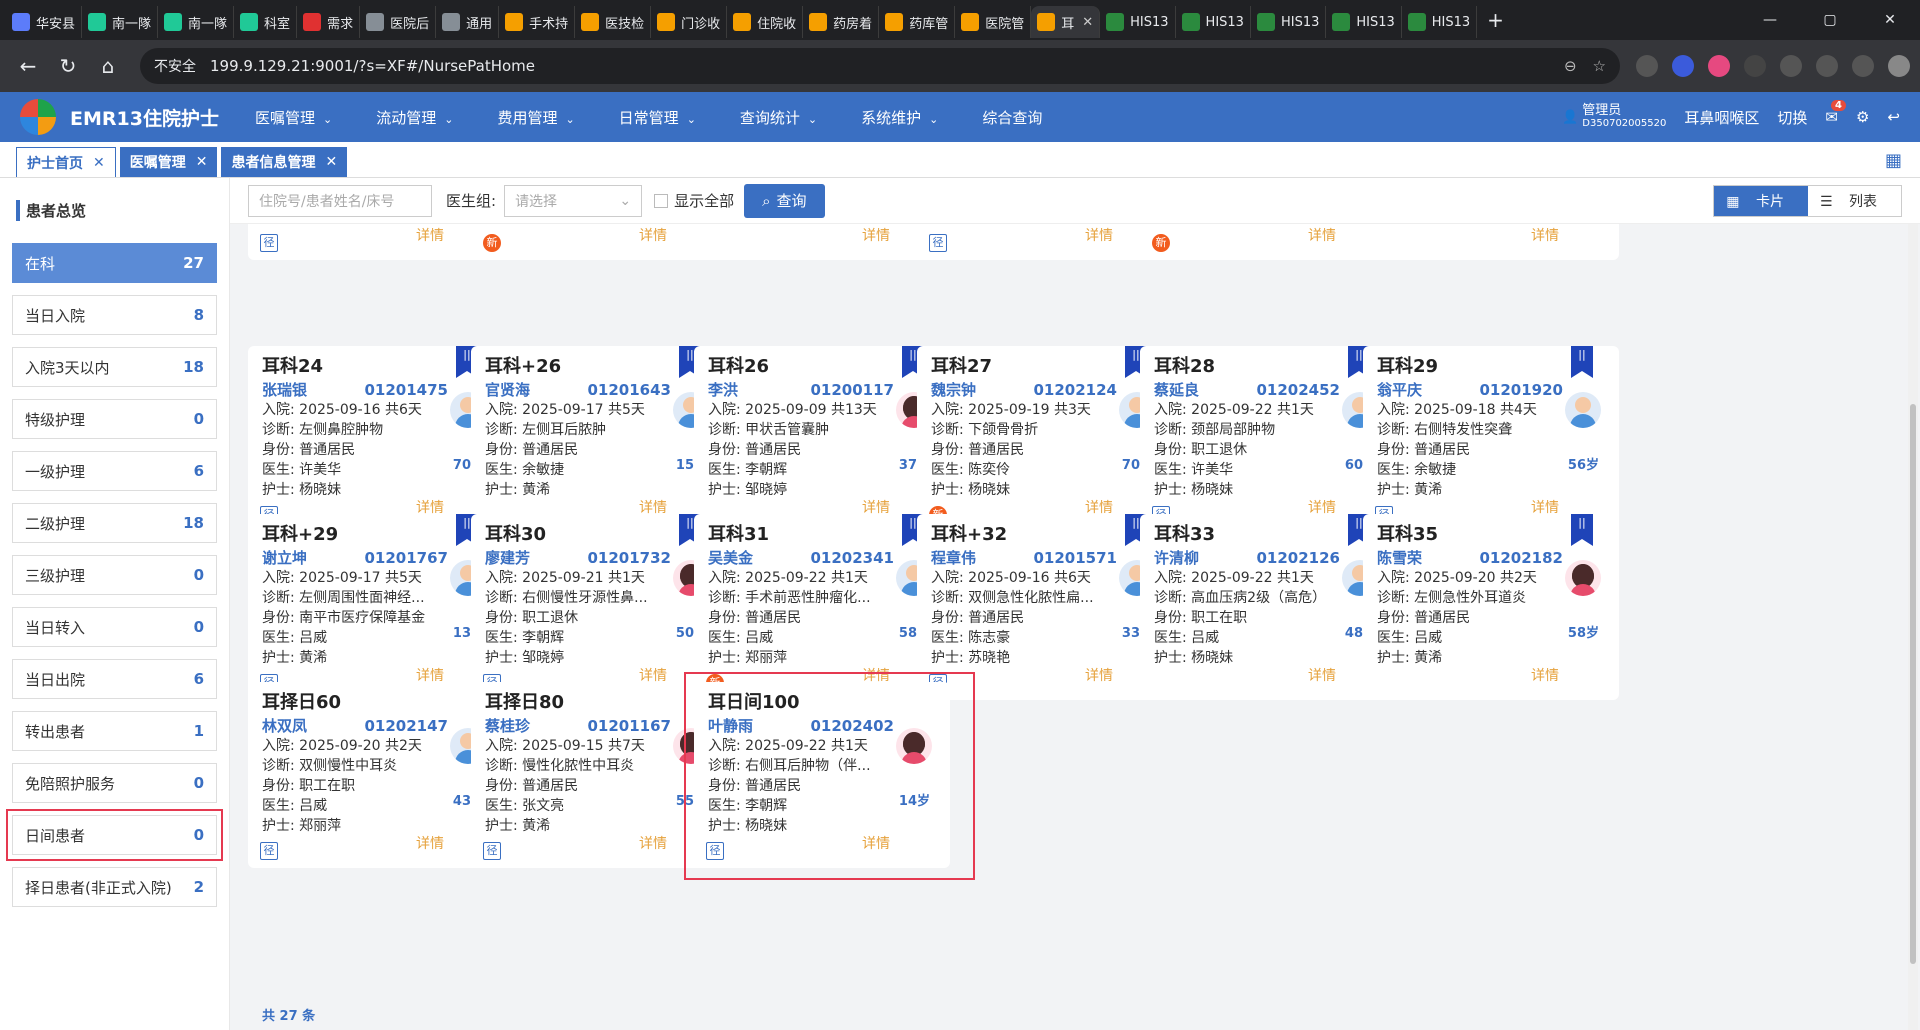 The height and width of the screenshot is (1030, 1920). What do you see at coordinates (507, 558) in the screenshot?
I see `patient-name: 廖建芳` at bounding box center [507, 558].